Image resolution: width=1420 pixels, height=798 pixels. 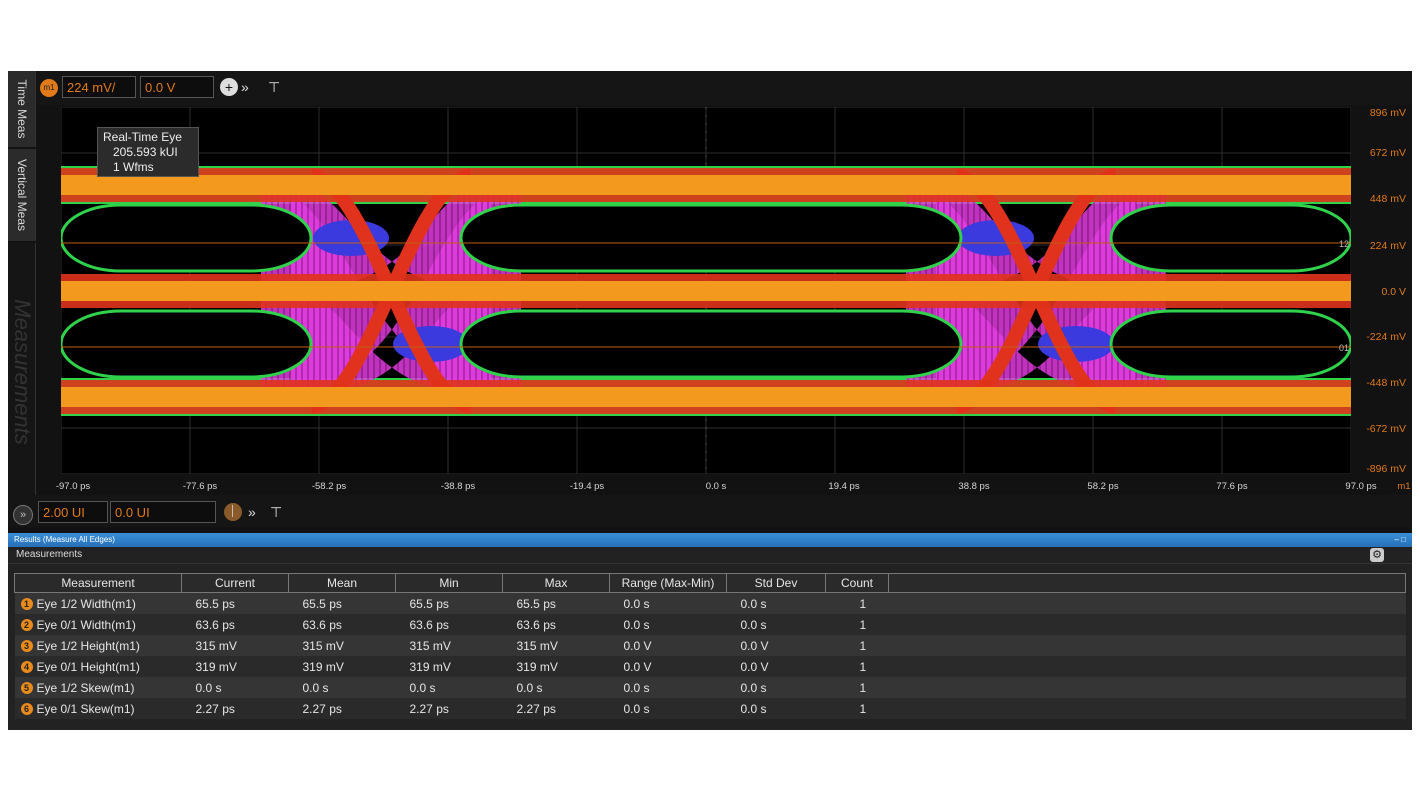 I want to click on tab-time-meas: Time Meas, so click(x=22, y=109).